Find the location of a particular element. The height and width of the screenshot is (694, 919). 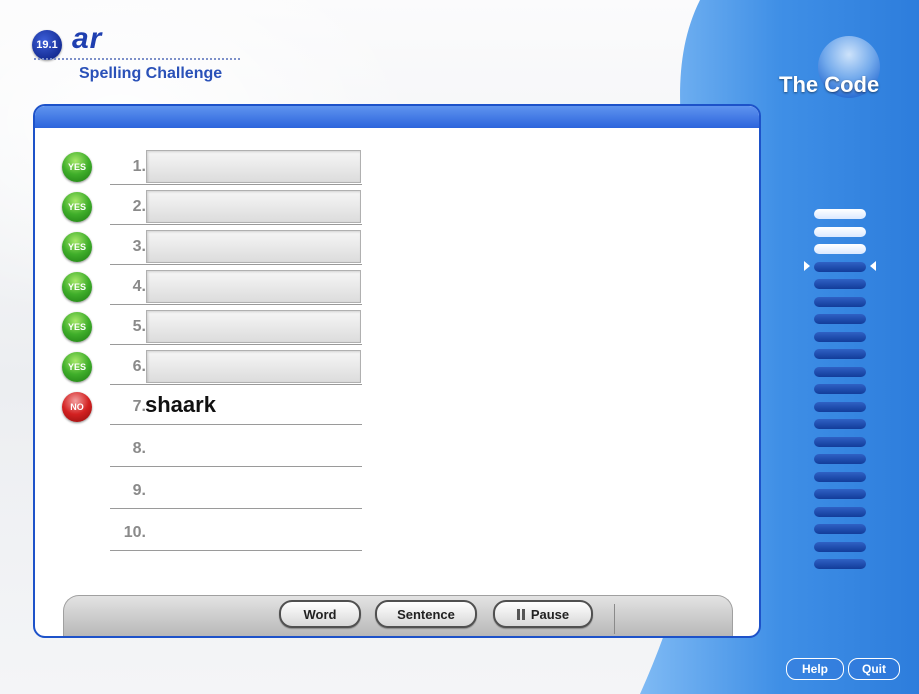

quit-button: Quit is located at coordinates (874, 669).